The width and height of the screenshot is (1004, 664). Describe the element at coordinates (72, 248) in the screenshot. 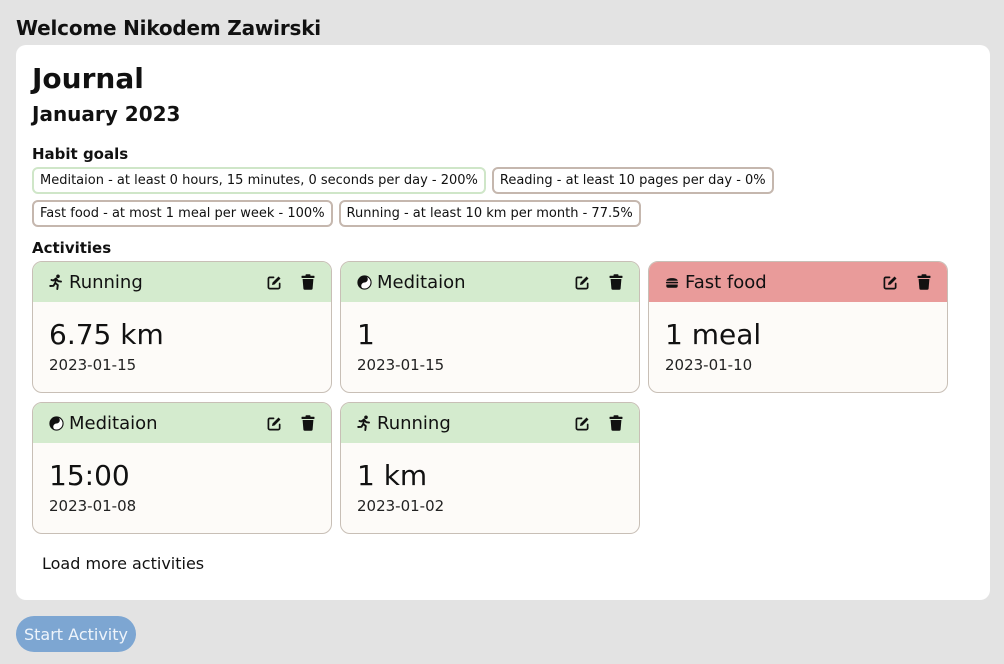

I see `activities-label: Activities` at that location.